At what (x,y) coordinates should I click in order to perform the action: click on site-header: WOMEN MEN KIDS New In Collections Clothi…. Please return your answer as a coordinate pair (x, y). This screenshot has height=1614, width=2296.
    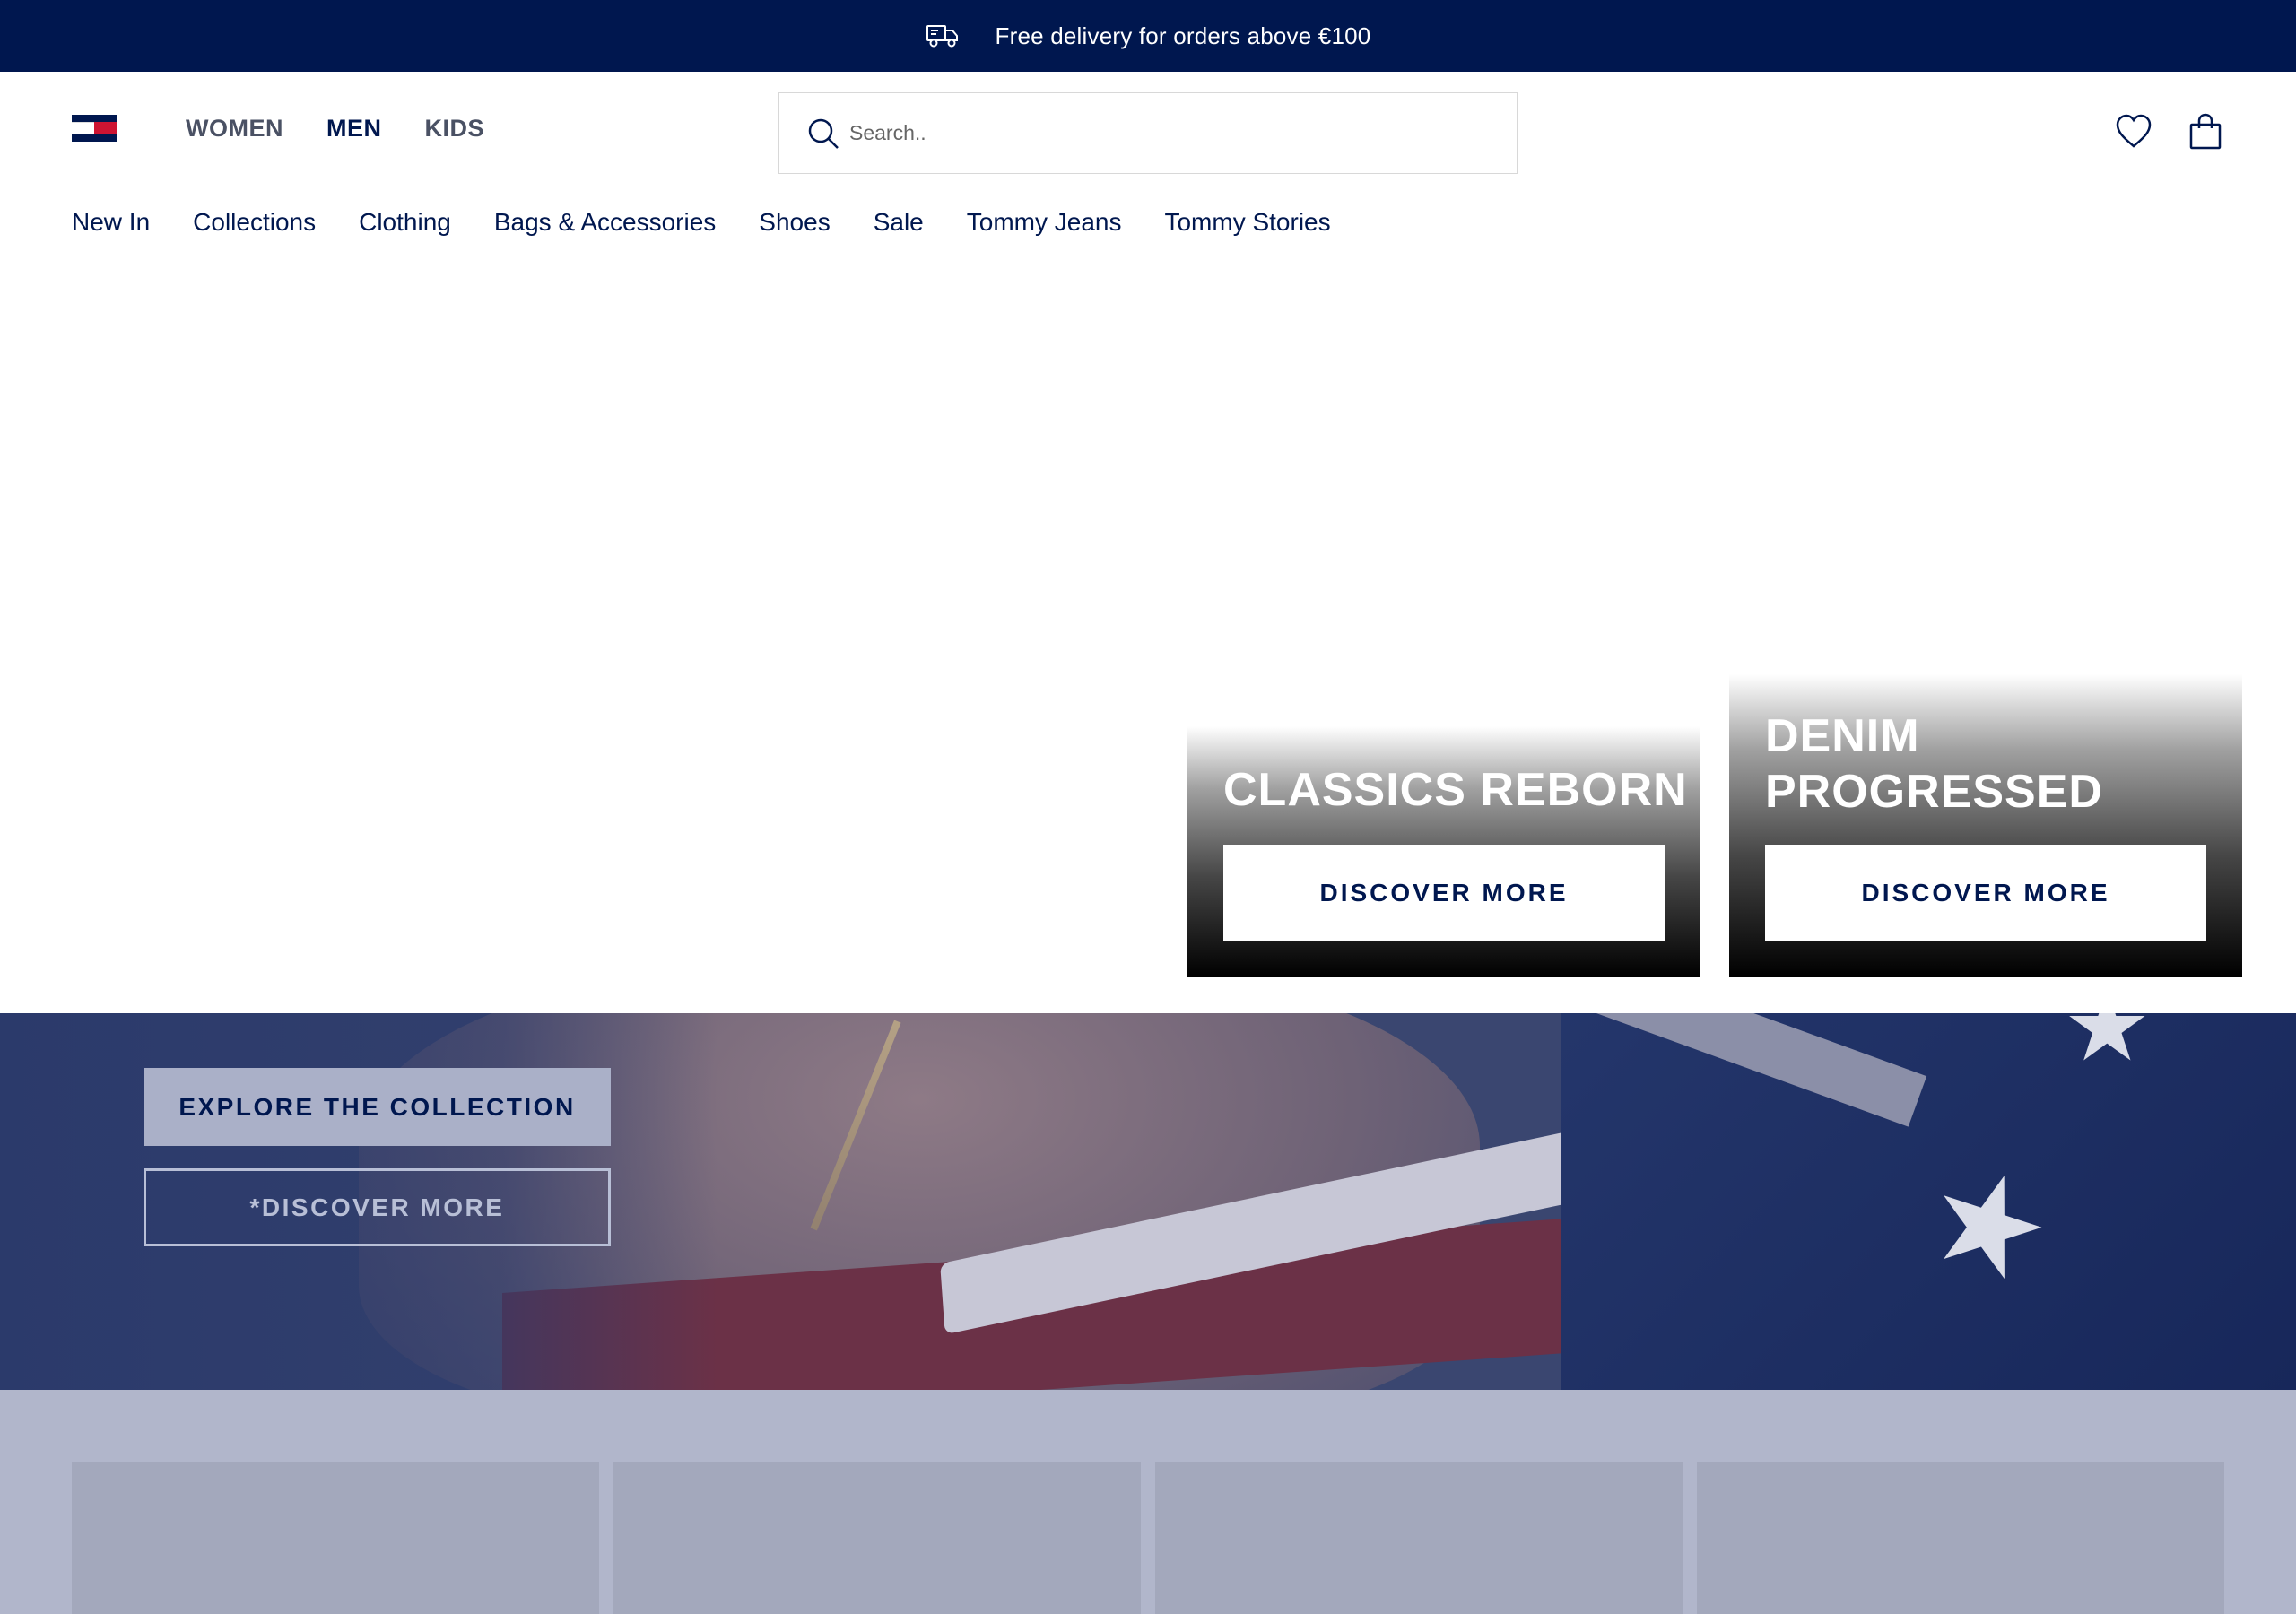
    Looking at the image, I should click on (1148, 170).